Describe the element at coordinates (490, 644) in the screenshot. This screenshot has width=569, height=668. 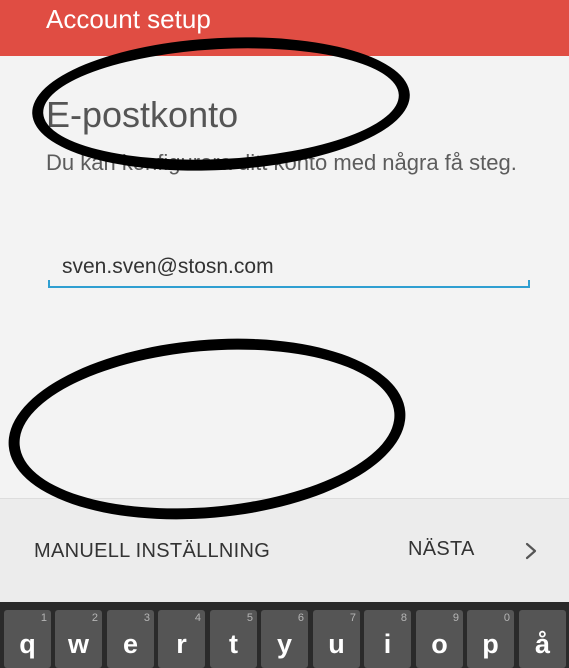
I see `key-letter: p` at that location.